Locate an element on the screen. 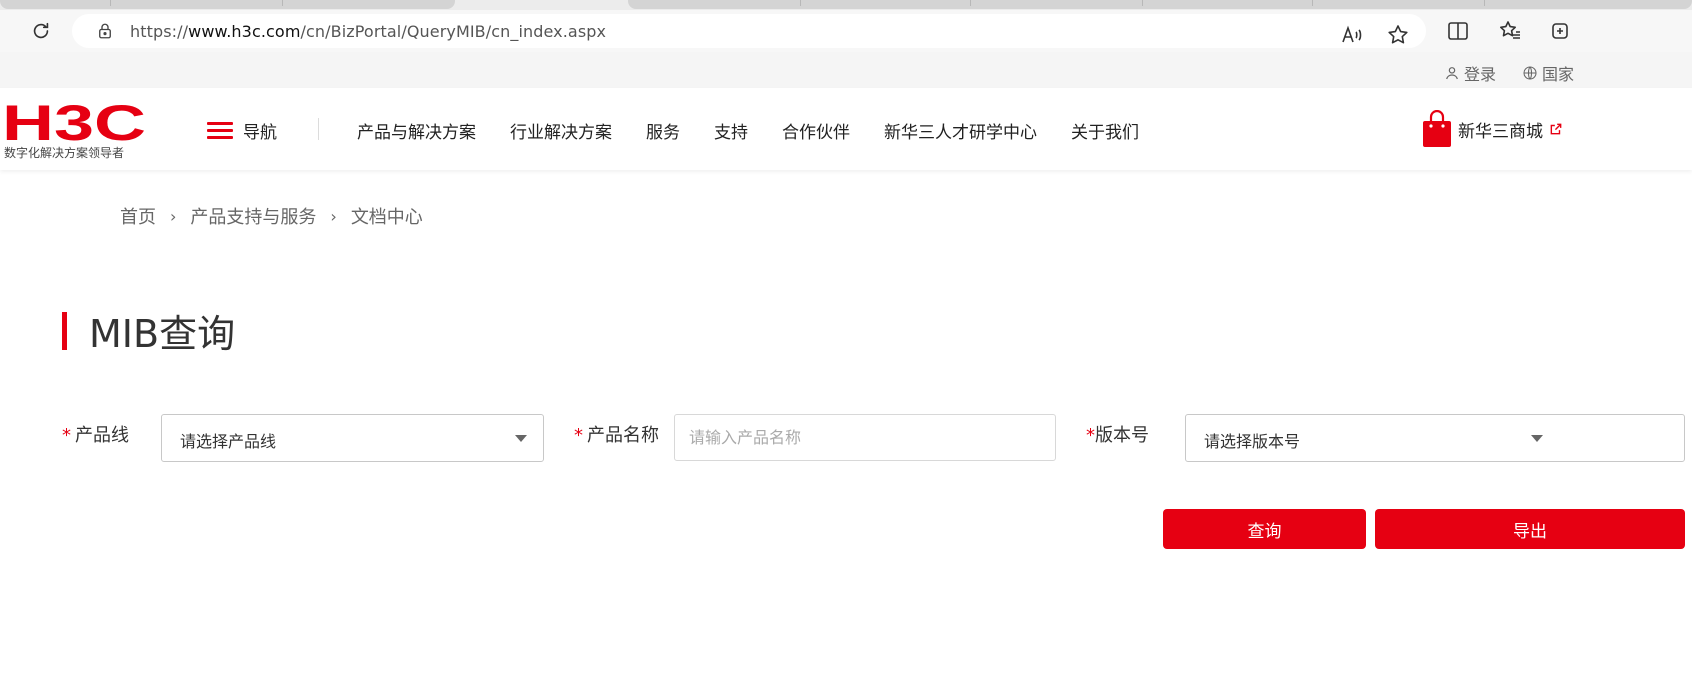 This screenshot has width=1692, height=679. region-selector: 国家 is located at coordinates (1548, 73).